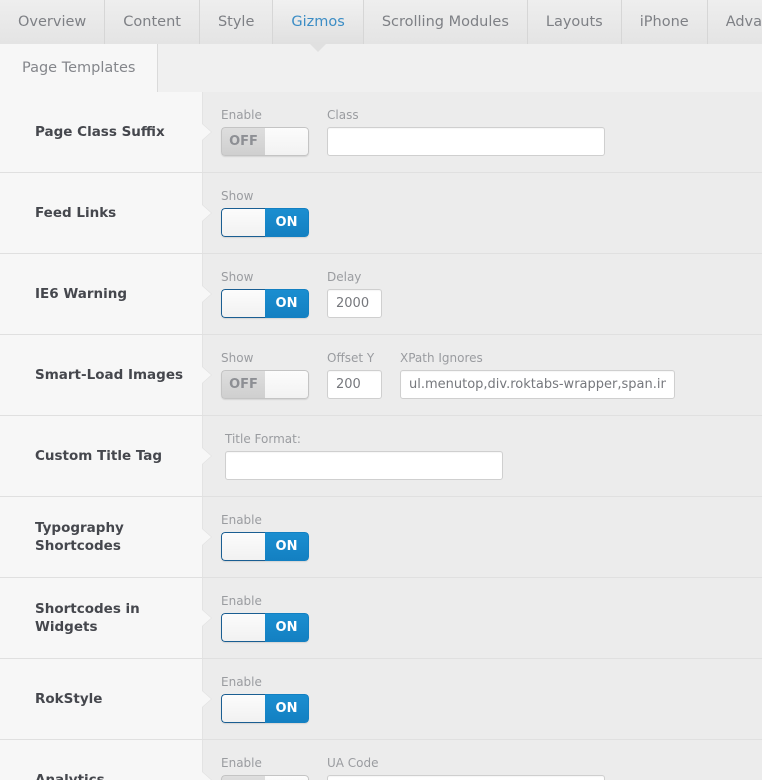 The height and width of the screenshot is (780, 762). I want to click on toggle-ie6-warning: ON, so click(265, 303).